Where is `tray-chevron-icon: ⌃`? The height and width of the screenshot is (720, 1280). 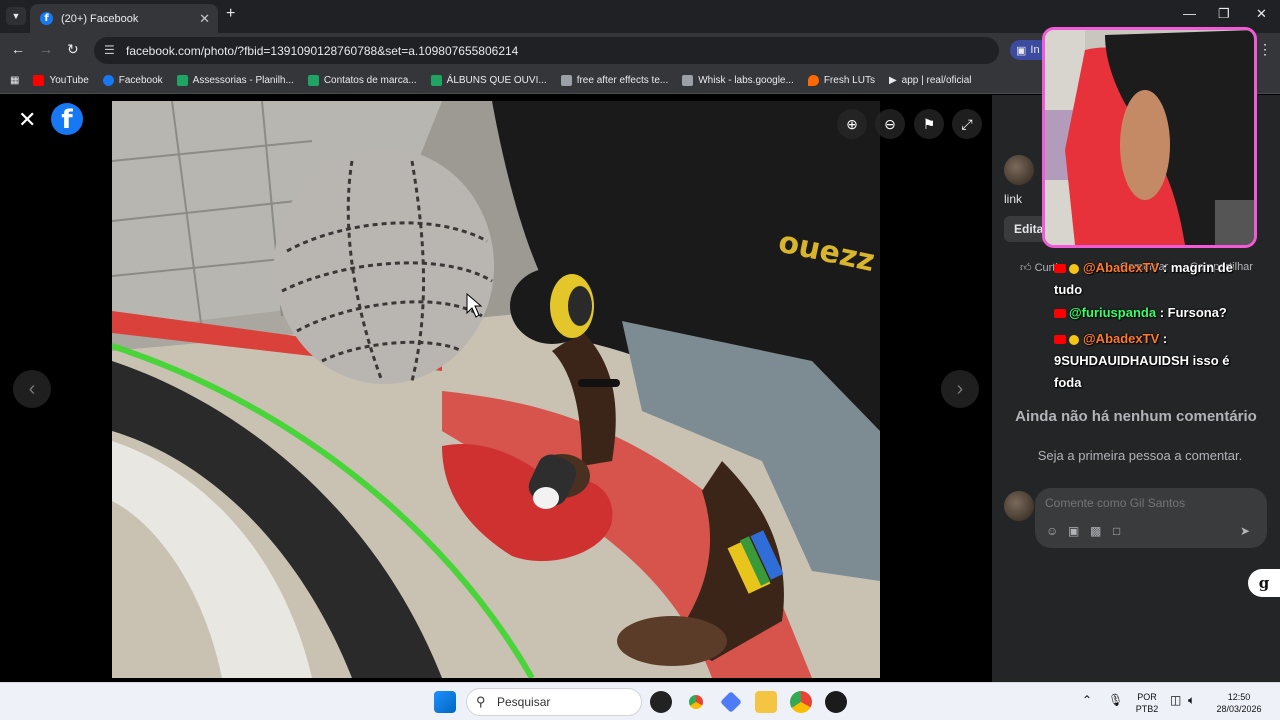
tray-chevron-icon: ⌃ is located at coordinates (1087, 700).